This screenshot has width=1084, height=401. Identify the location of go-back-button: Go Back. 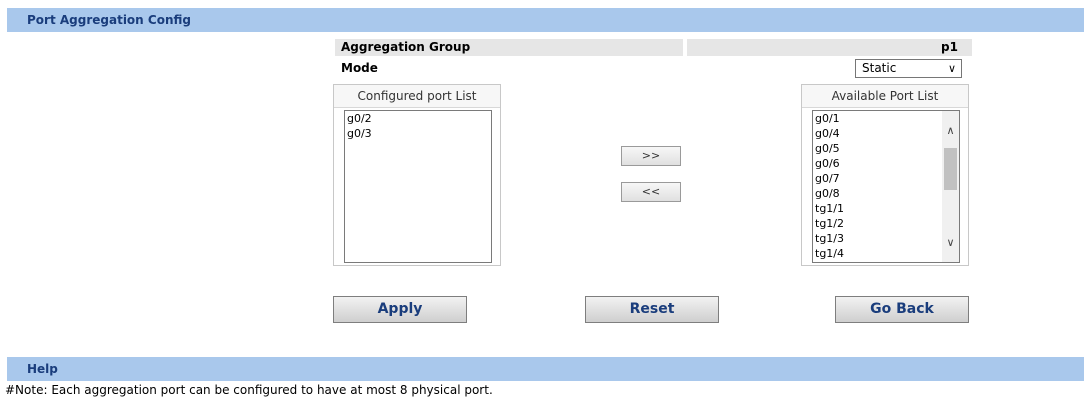
(902, 309).